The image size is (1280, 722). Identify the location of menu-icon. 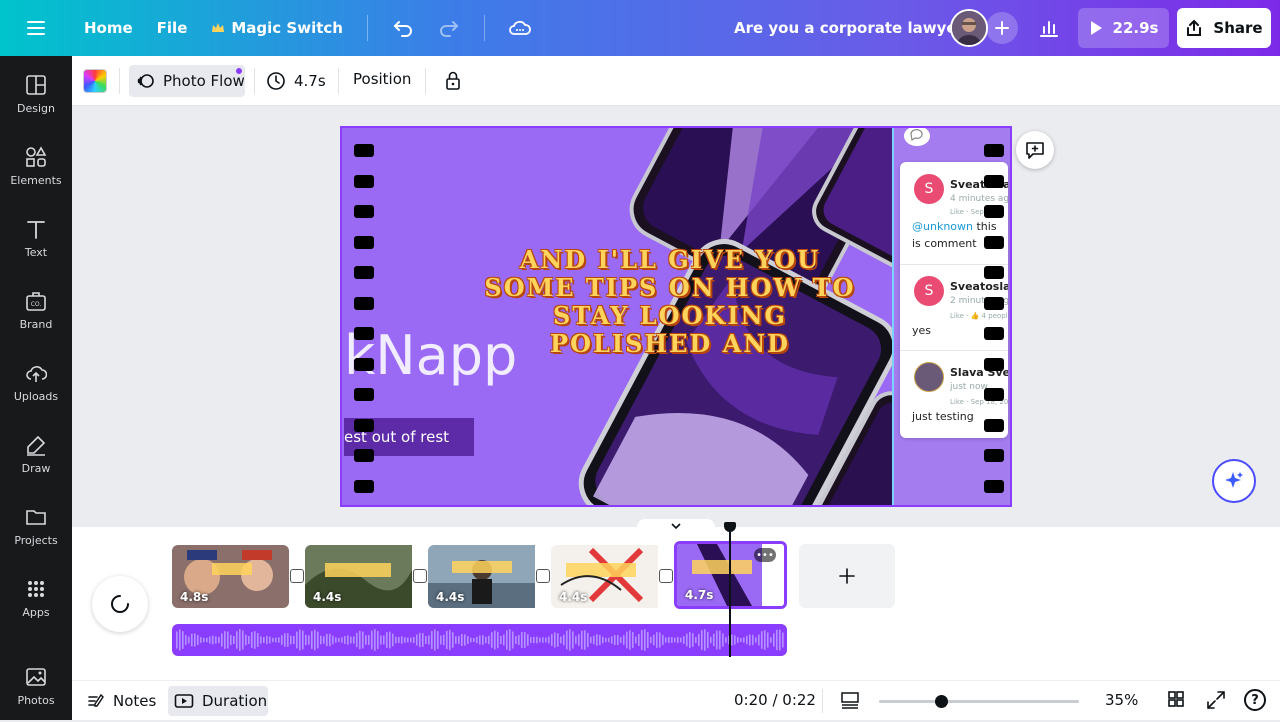
(36, 28).